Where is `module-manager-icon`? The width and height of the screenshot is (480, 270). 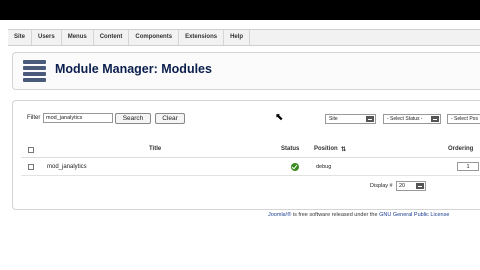 module-manager-icon is located at coordinates (34, 71).